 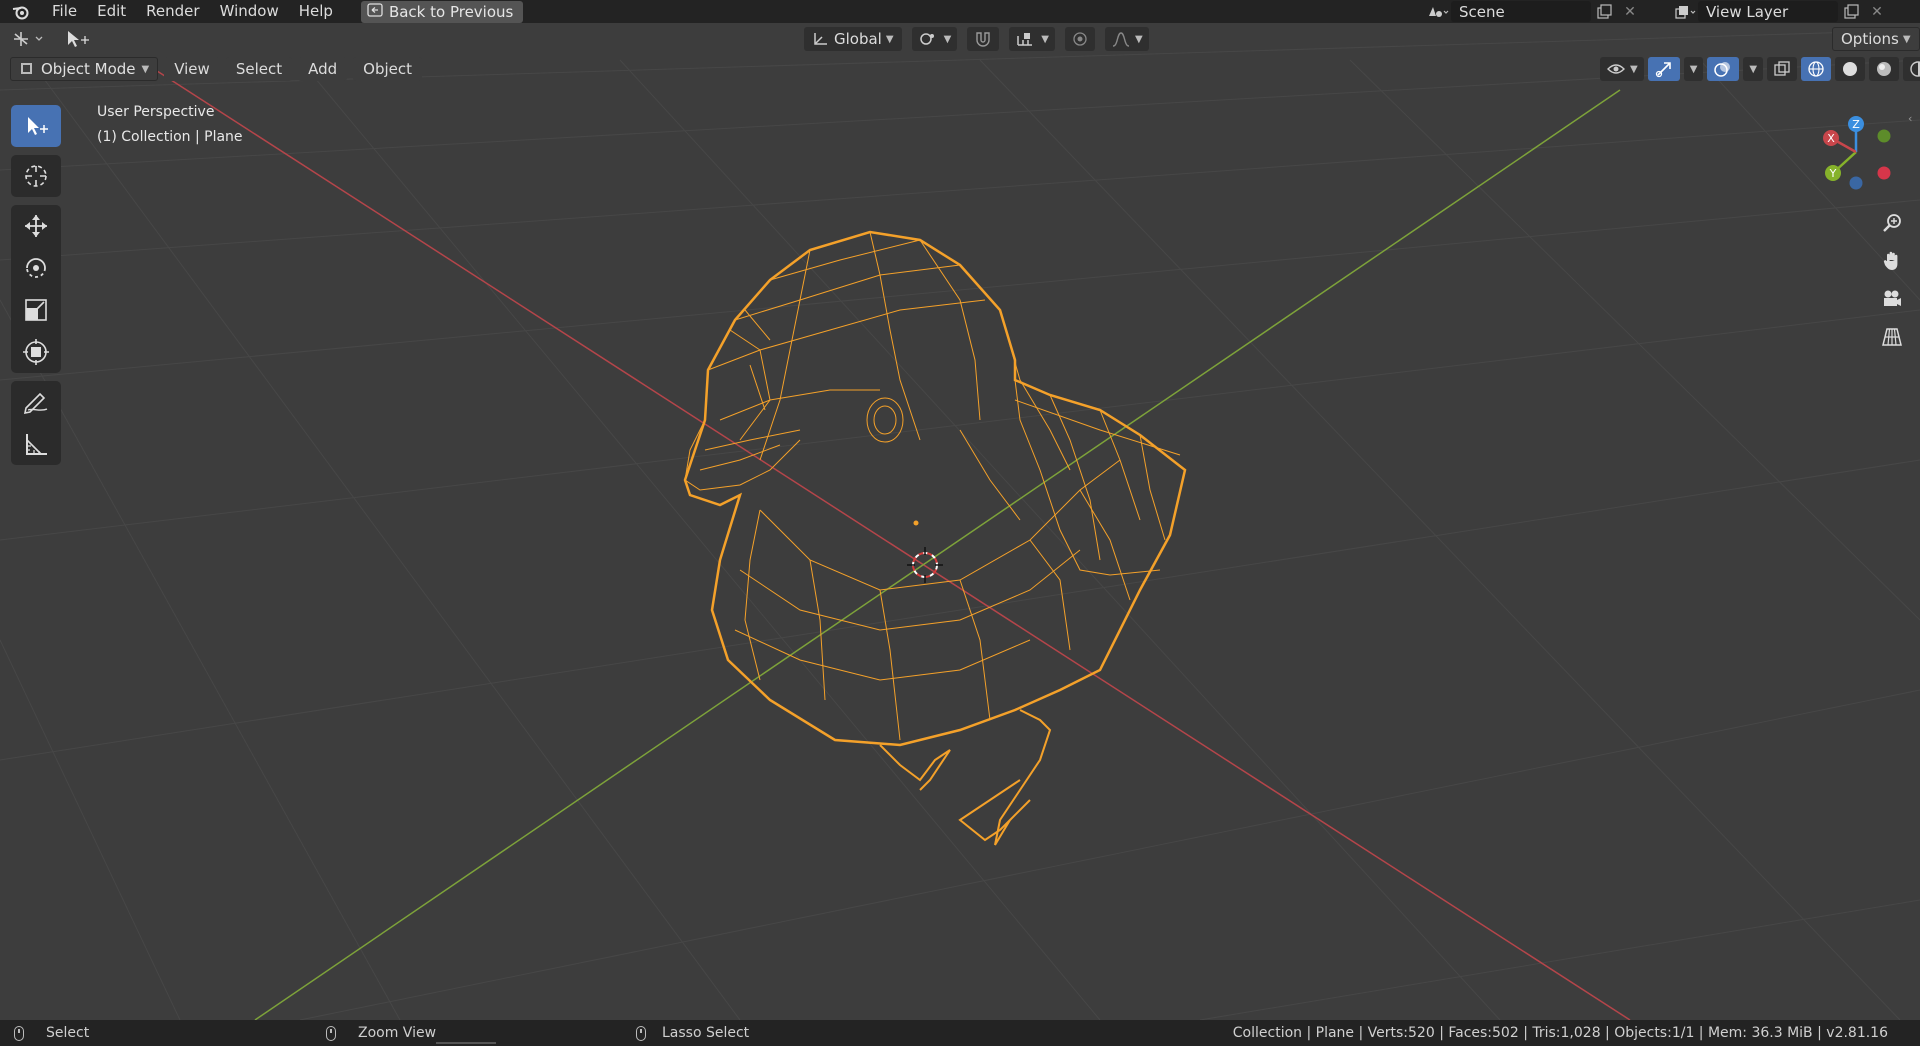 What do you see at coordinates (259, 69) in the screenshot?
I see `menu-select: Select` at bounding box center [259, 69].